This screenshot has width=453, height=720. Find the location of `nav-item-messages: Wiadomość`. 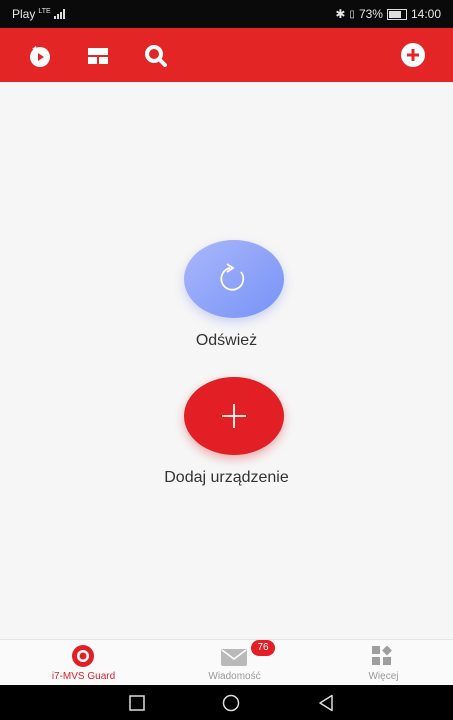

nav-item-messages: Wiadomość is located at coordinates (234, 663).